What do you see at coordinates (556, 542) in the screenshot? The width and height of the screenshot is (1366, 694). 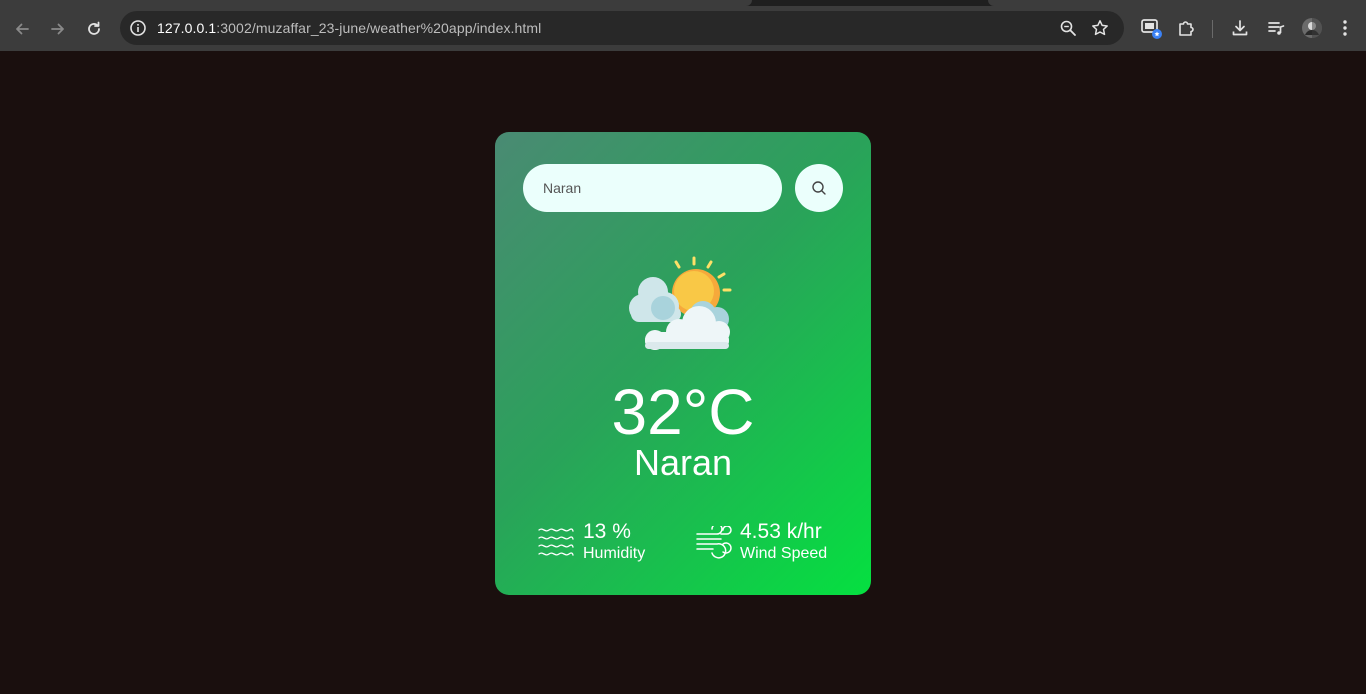 I see `humidity-icon` at bounding box center [556, 542].